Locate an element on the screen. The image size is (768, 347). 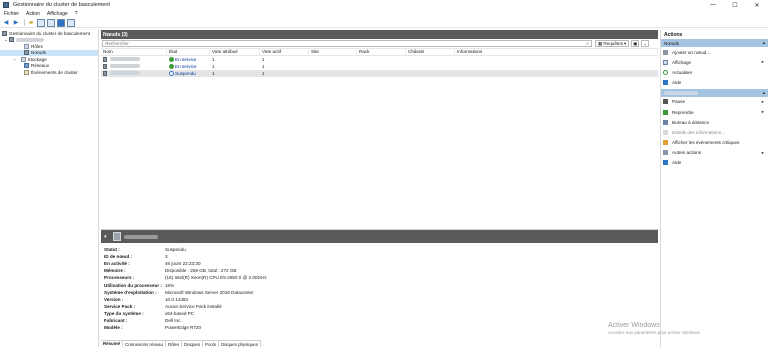
search-input: Rechercher ⌕ is located at coordinates (347, 43).